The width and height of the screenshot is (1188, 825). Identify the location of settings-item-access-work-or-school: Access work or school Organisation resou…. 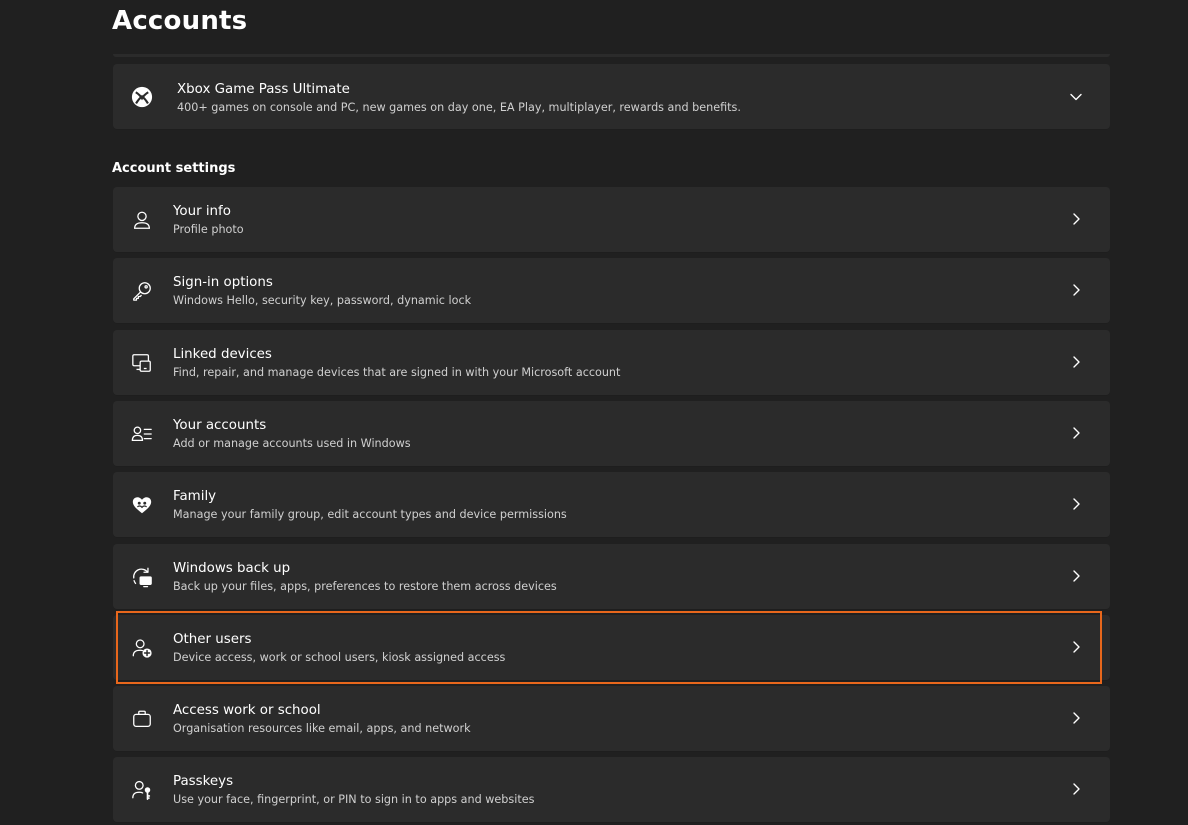
(611, 719).